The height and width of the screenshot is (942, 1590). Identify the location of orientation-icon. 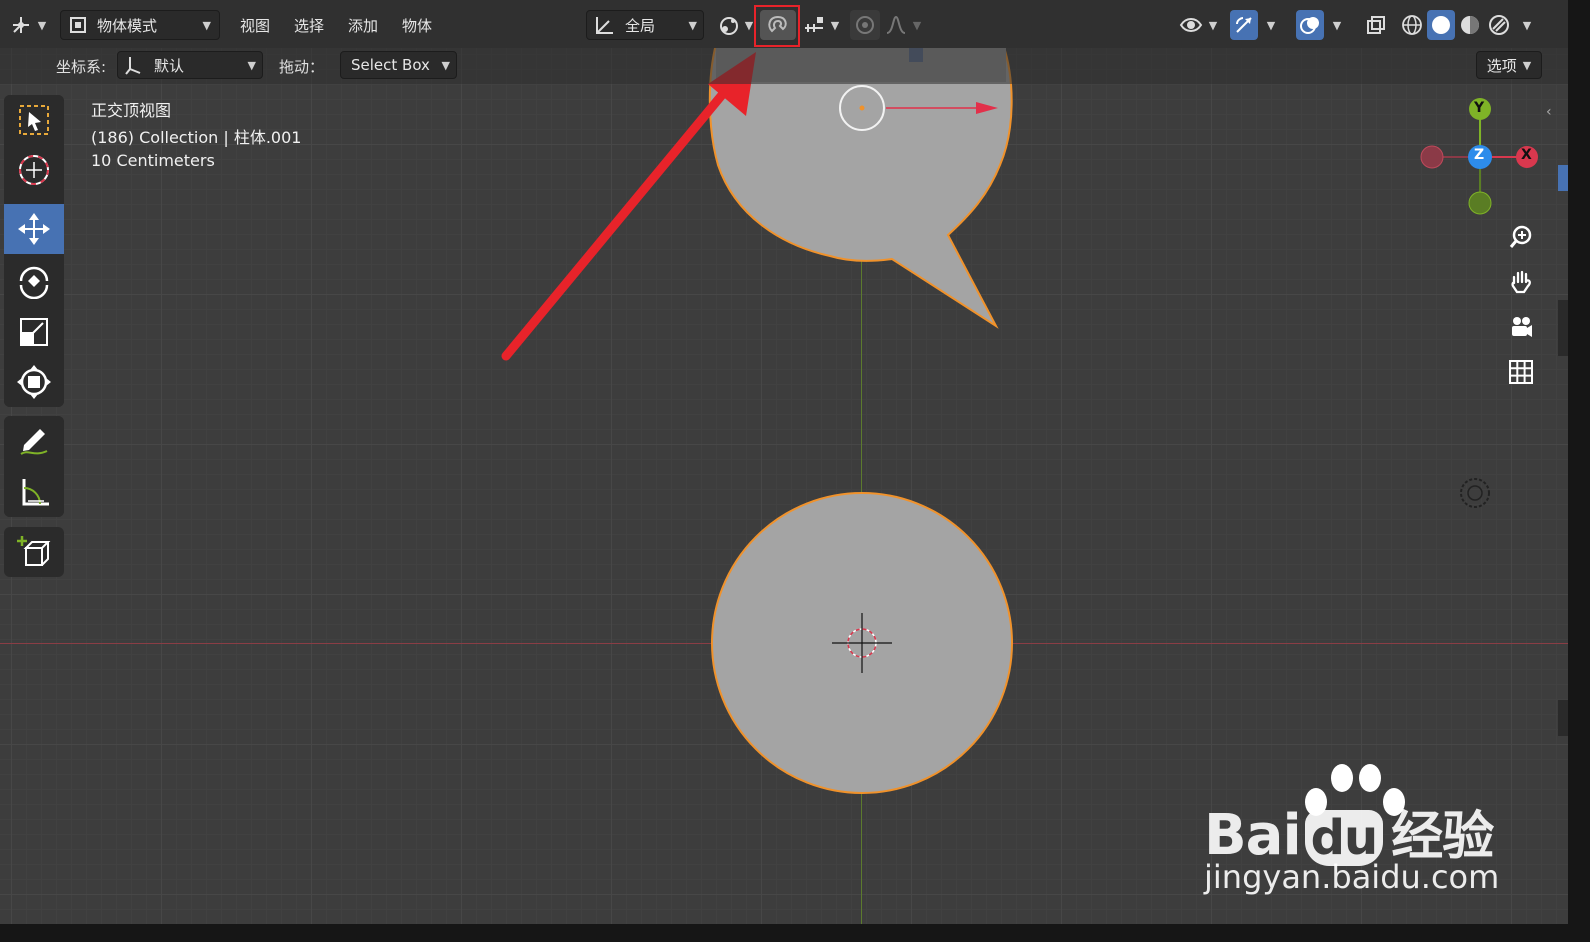
(604, 25).